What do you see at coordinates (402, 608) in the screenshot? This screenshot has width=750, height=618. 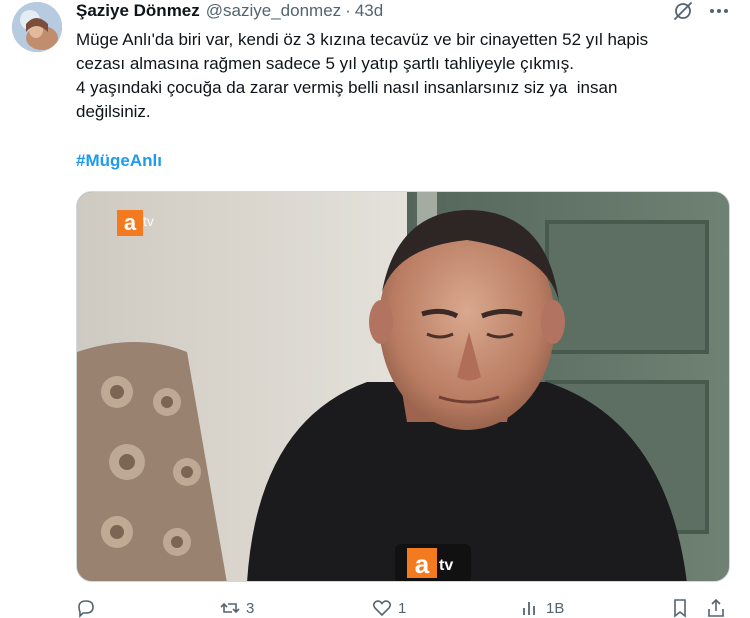 I see `like-count: 1` at bounding box center [402, 608].